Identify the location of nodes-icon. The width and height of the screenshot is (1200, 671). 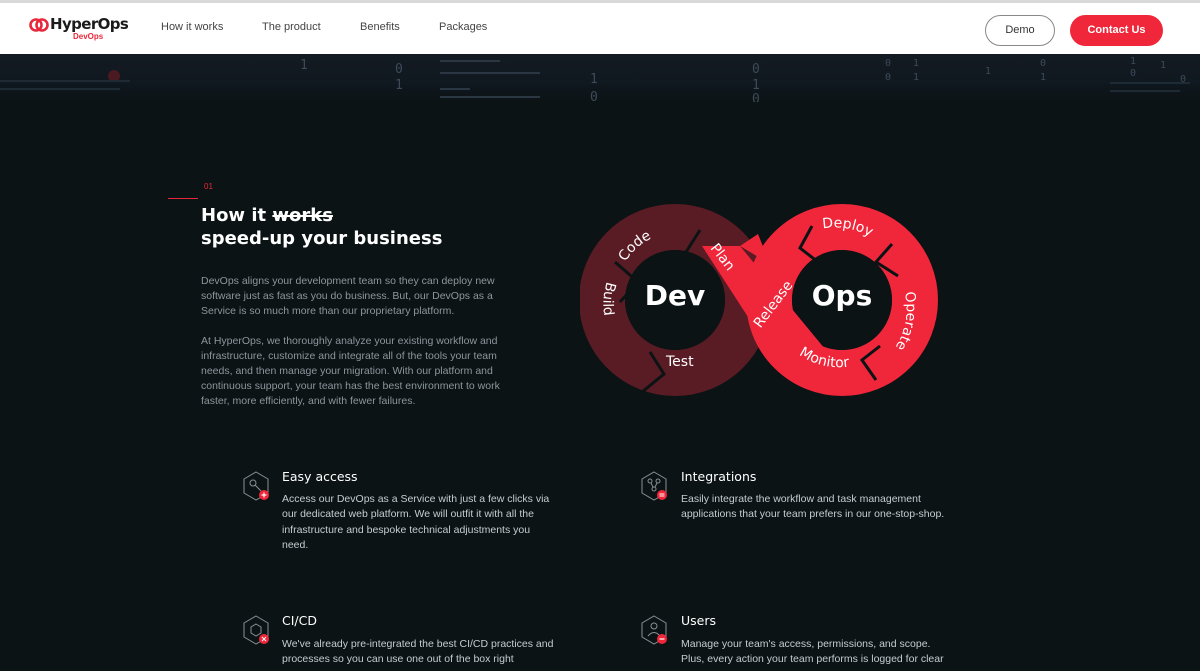
(654, 486).